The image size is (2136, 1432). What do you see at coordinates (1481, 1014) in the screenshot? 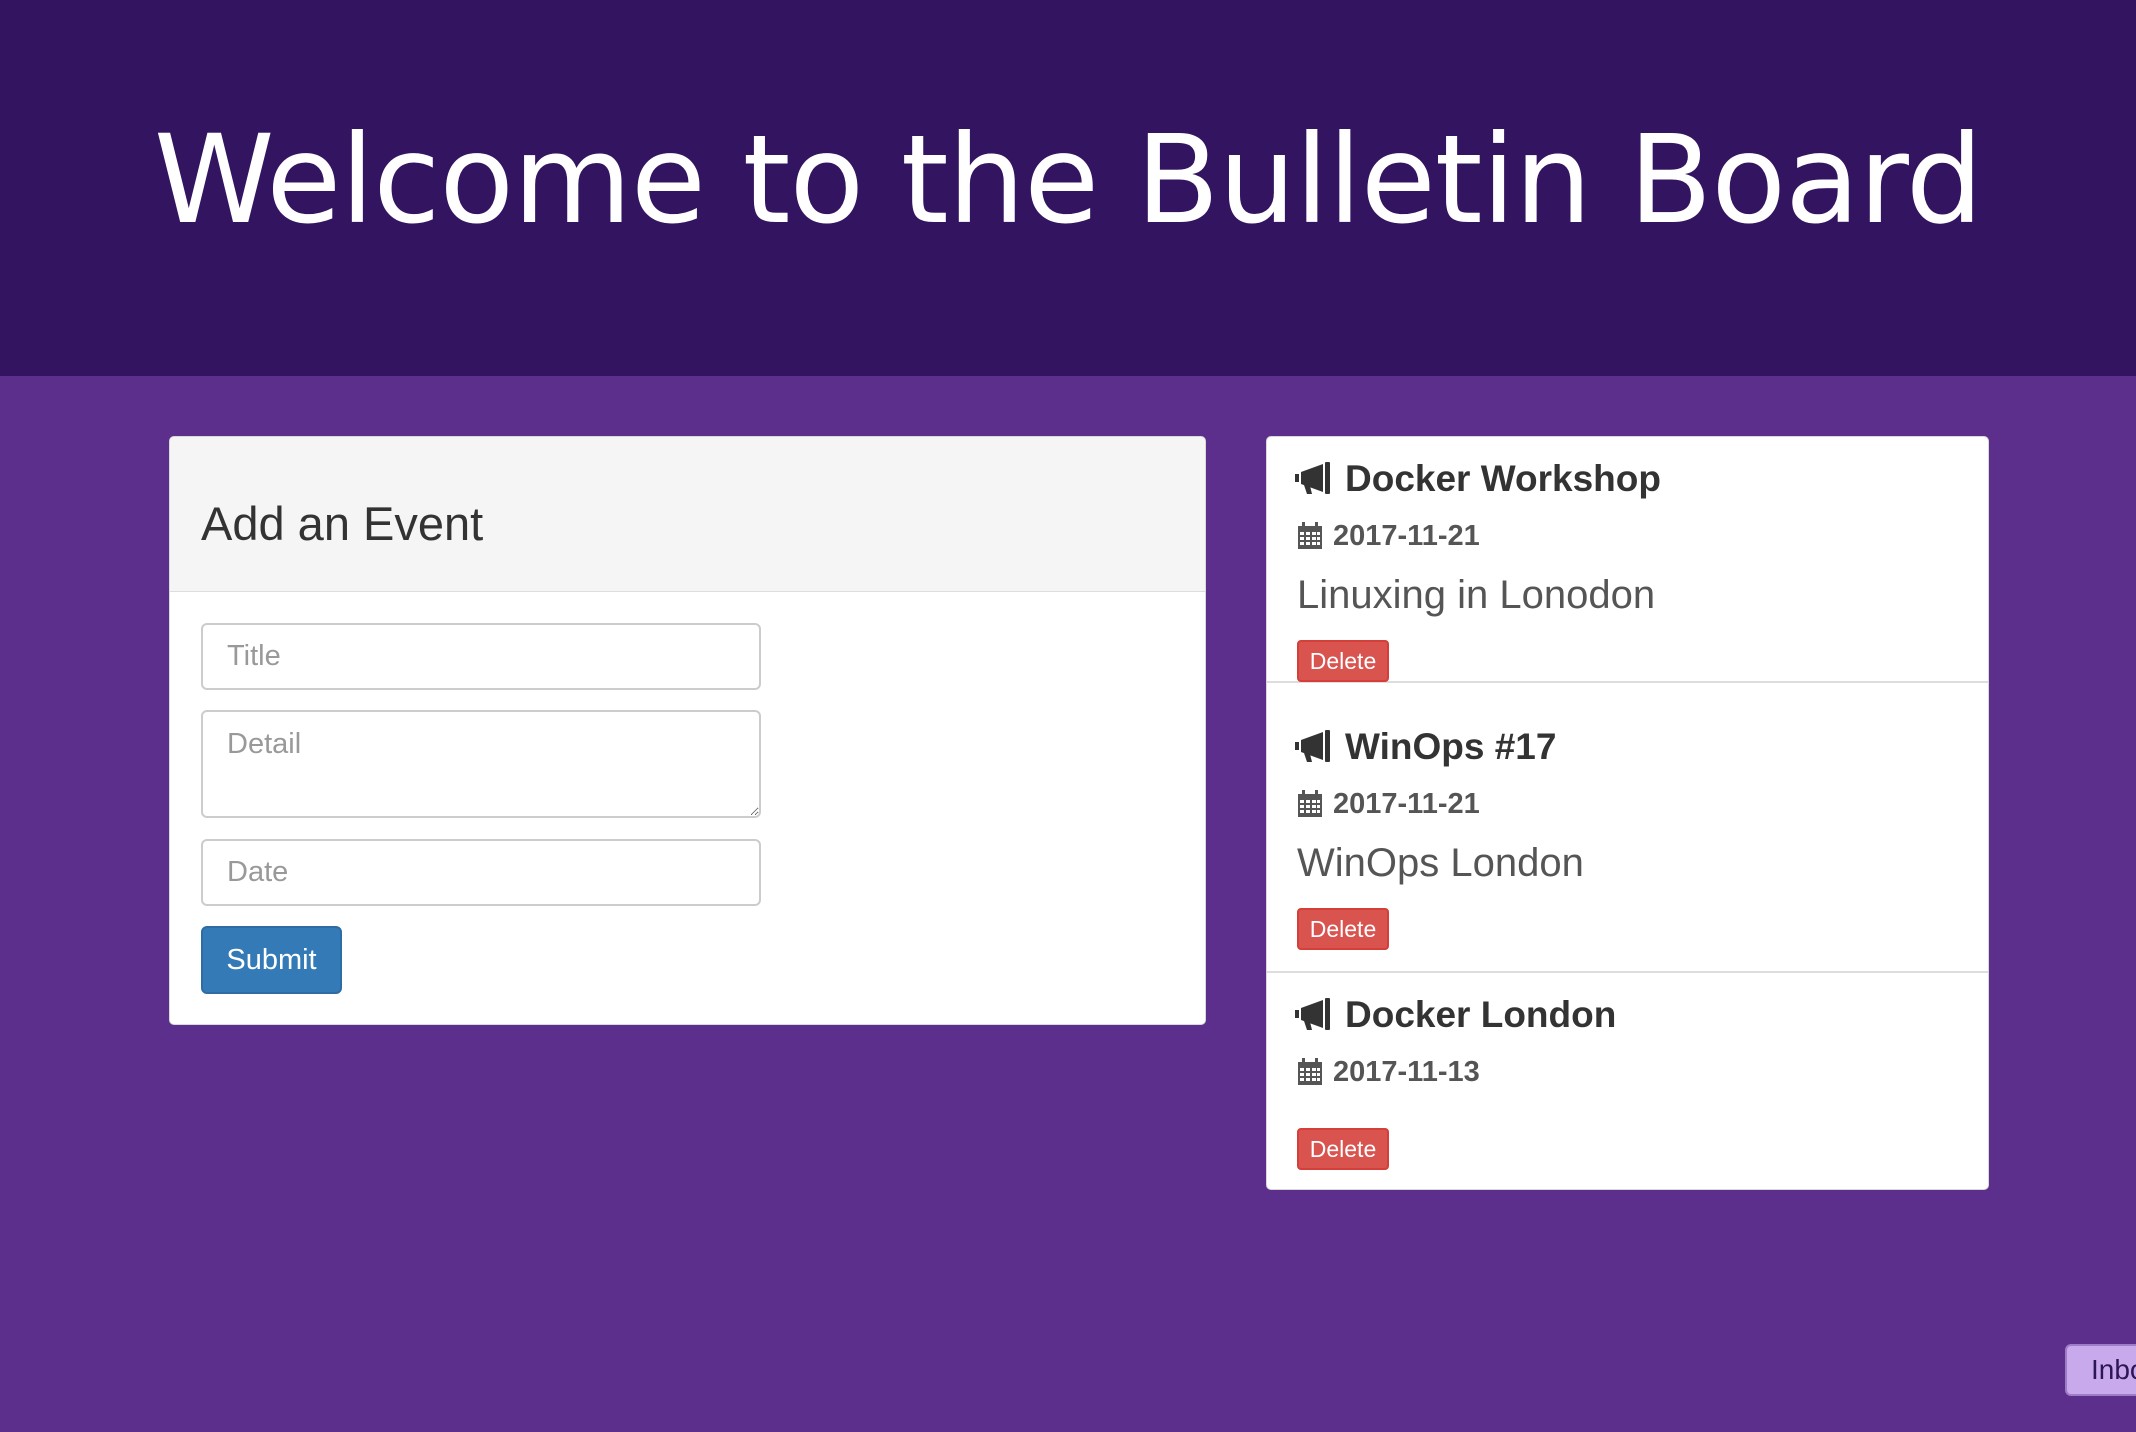
I see `event-title: Docker London` at bounding box center [1481, 1014].